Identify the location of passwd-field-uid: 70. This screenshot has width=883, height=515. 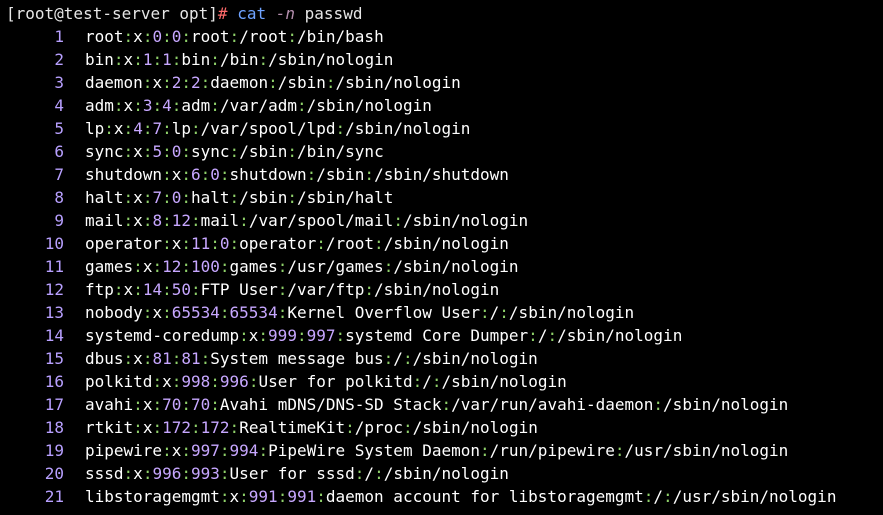
(172, 404).